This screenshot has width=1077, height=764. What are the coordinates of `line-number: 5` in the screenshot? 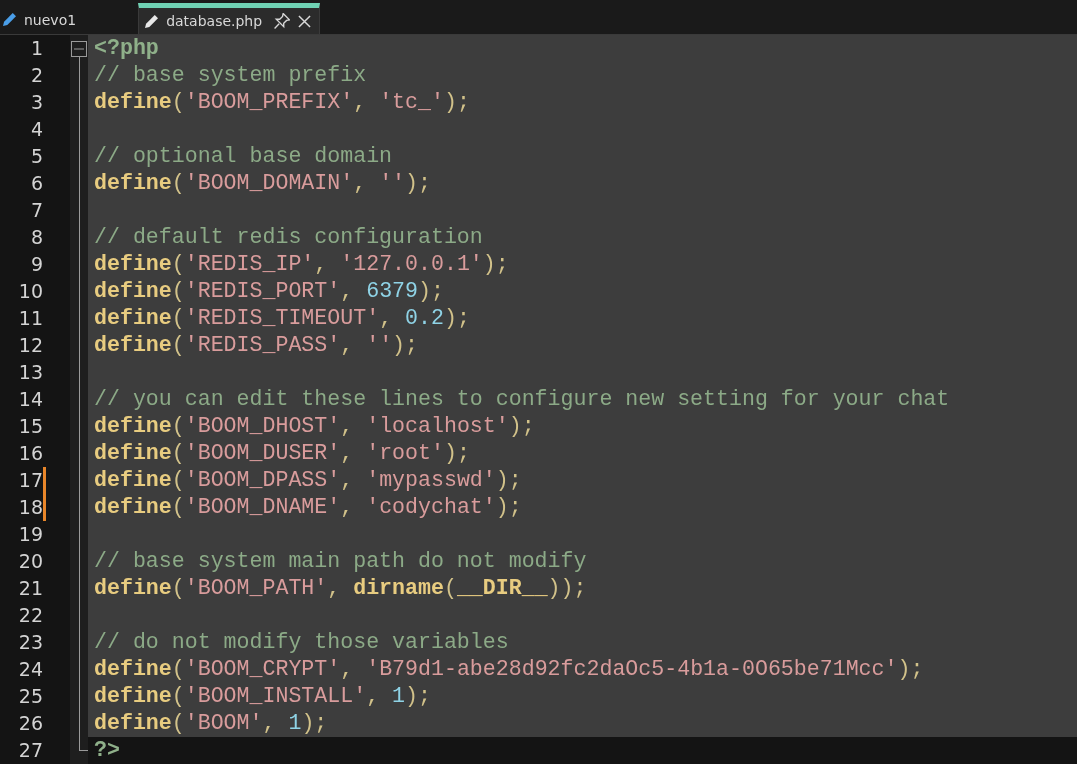 It's located at (36, 156).